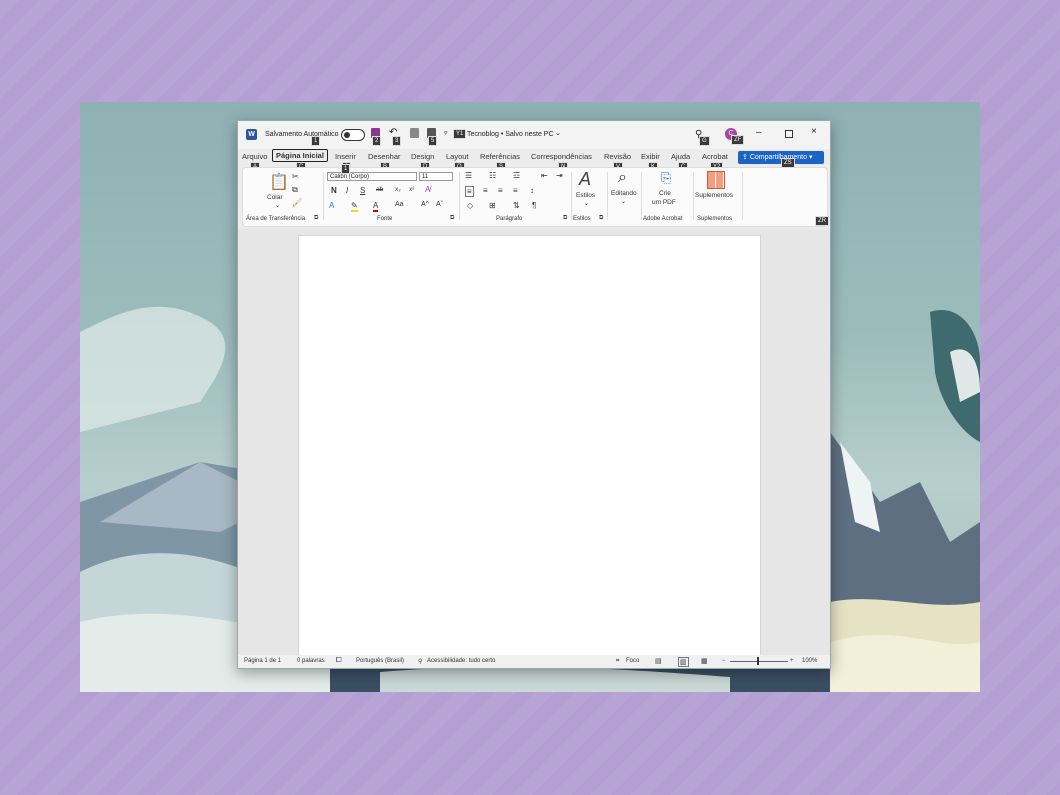 This screenshot has height=795, width=1060. What do you see at coordinates (277, 205) in the screenshot?
I see `paste-dropdown-icon: ⌄` at bounding box center [277, 205].